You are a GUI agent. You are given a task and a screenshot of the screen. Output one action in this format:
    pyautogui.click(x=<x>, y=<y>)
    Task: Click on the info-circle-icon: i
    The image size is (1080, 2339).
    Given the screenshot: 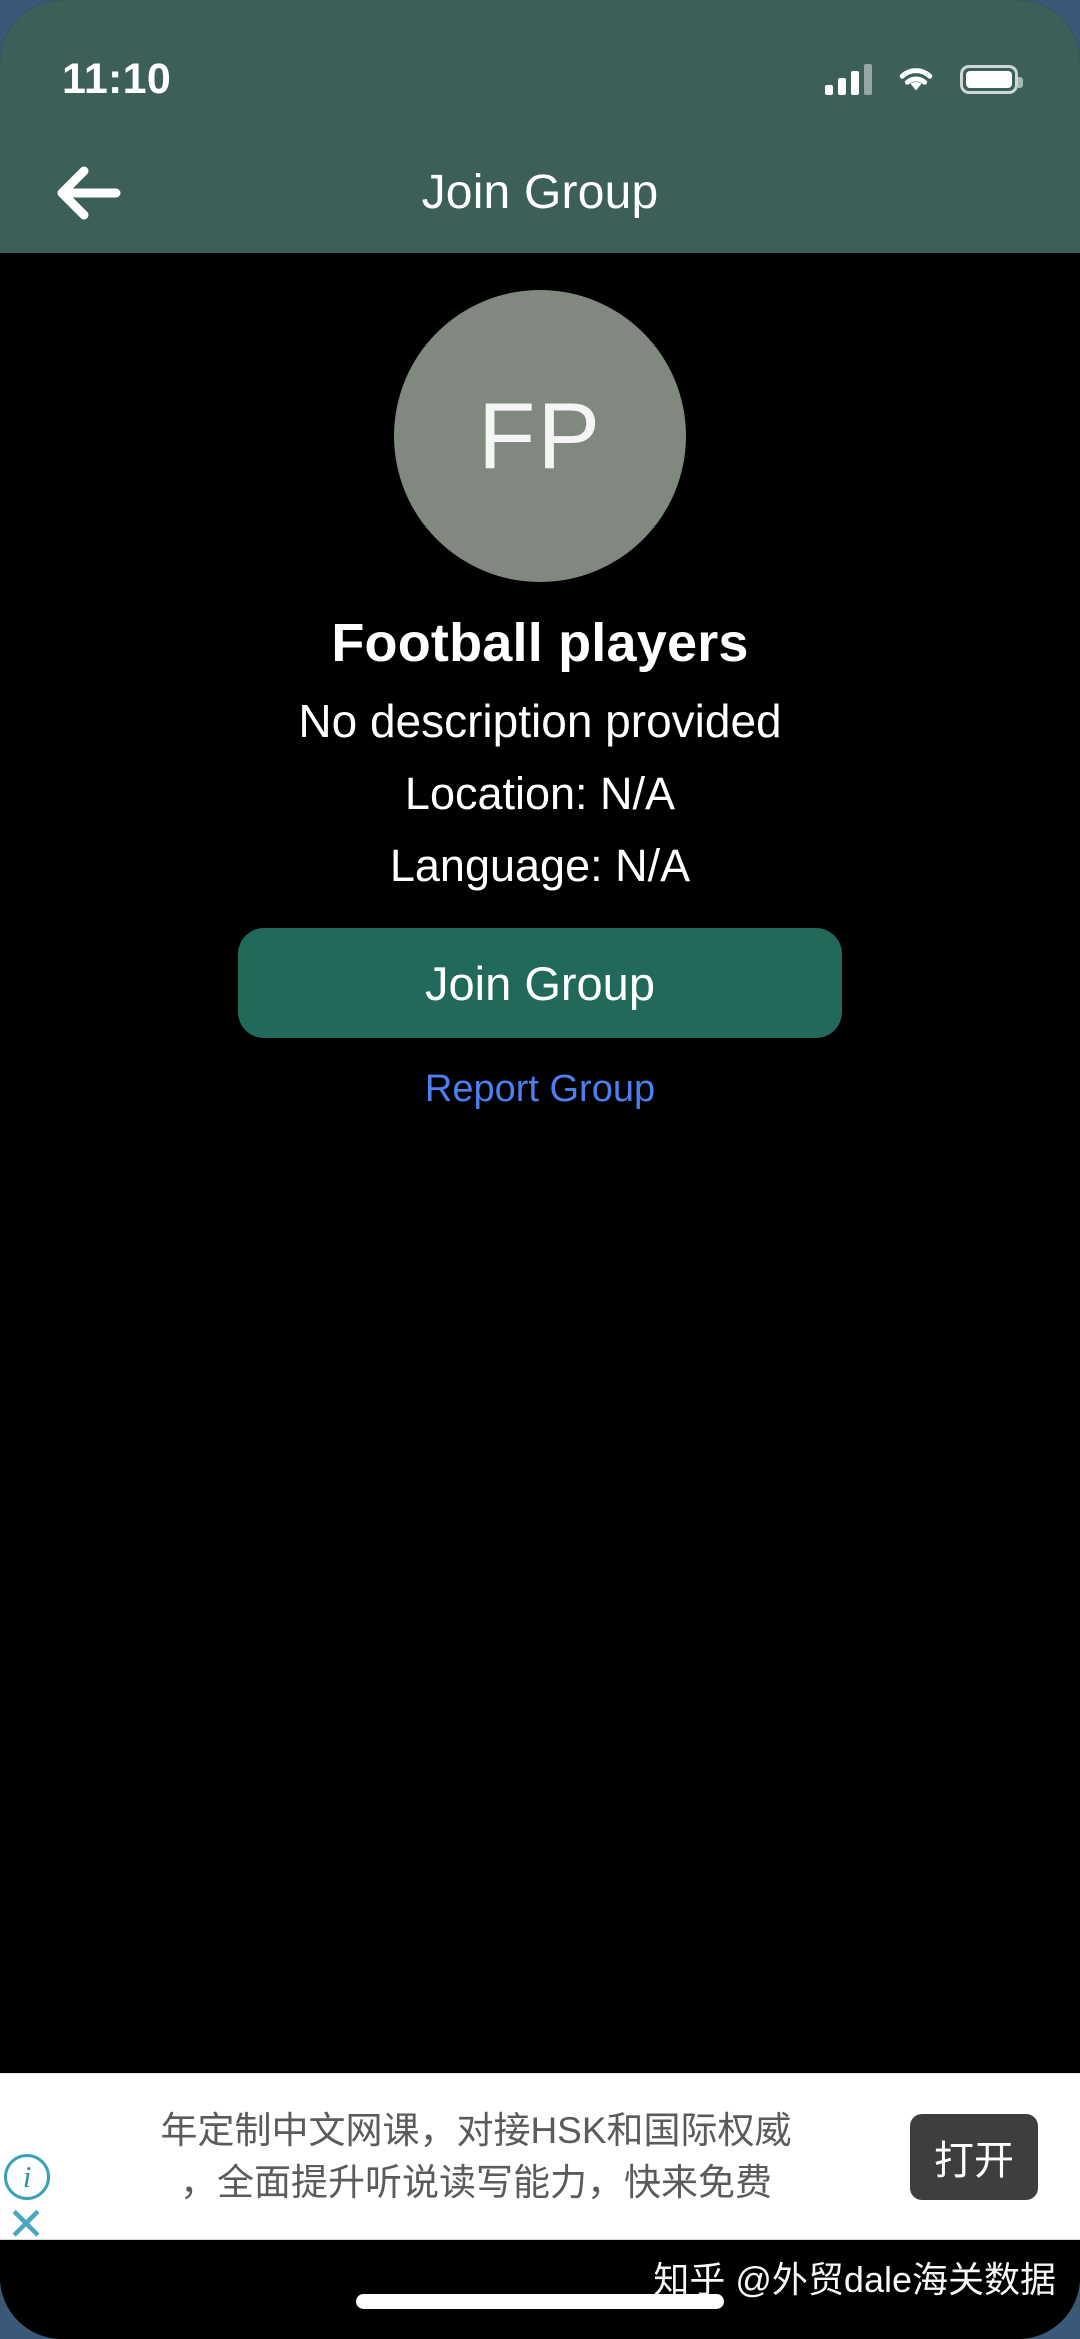 What is the action you would take?
    pyautogui.click(x=27, y=2177)
    